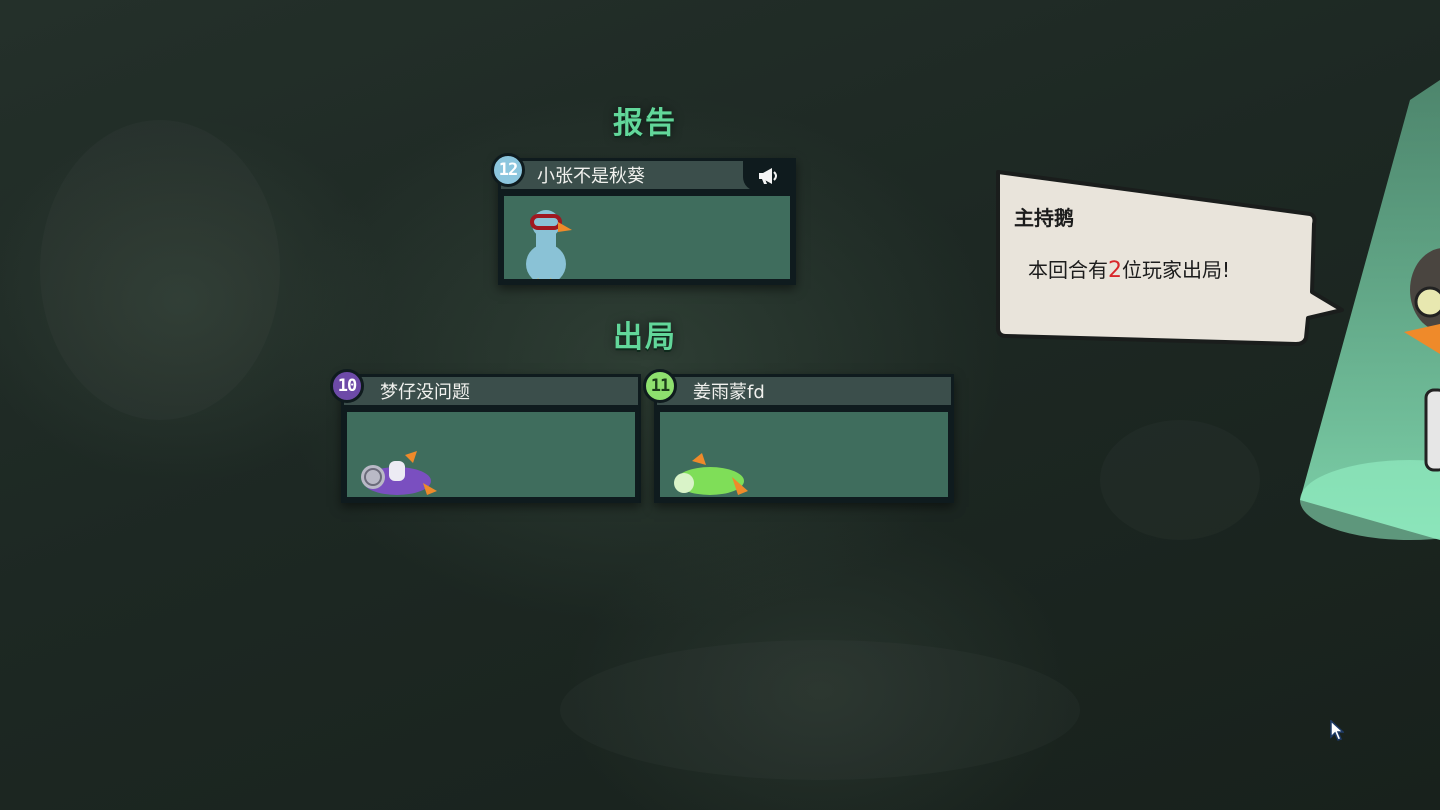 The image size is (1440, 810). Describe the element at coordinates (508, 170) in the screenshot. I see `player-number-badge: 12` at that location.